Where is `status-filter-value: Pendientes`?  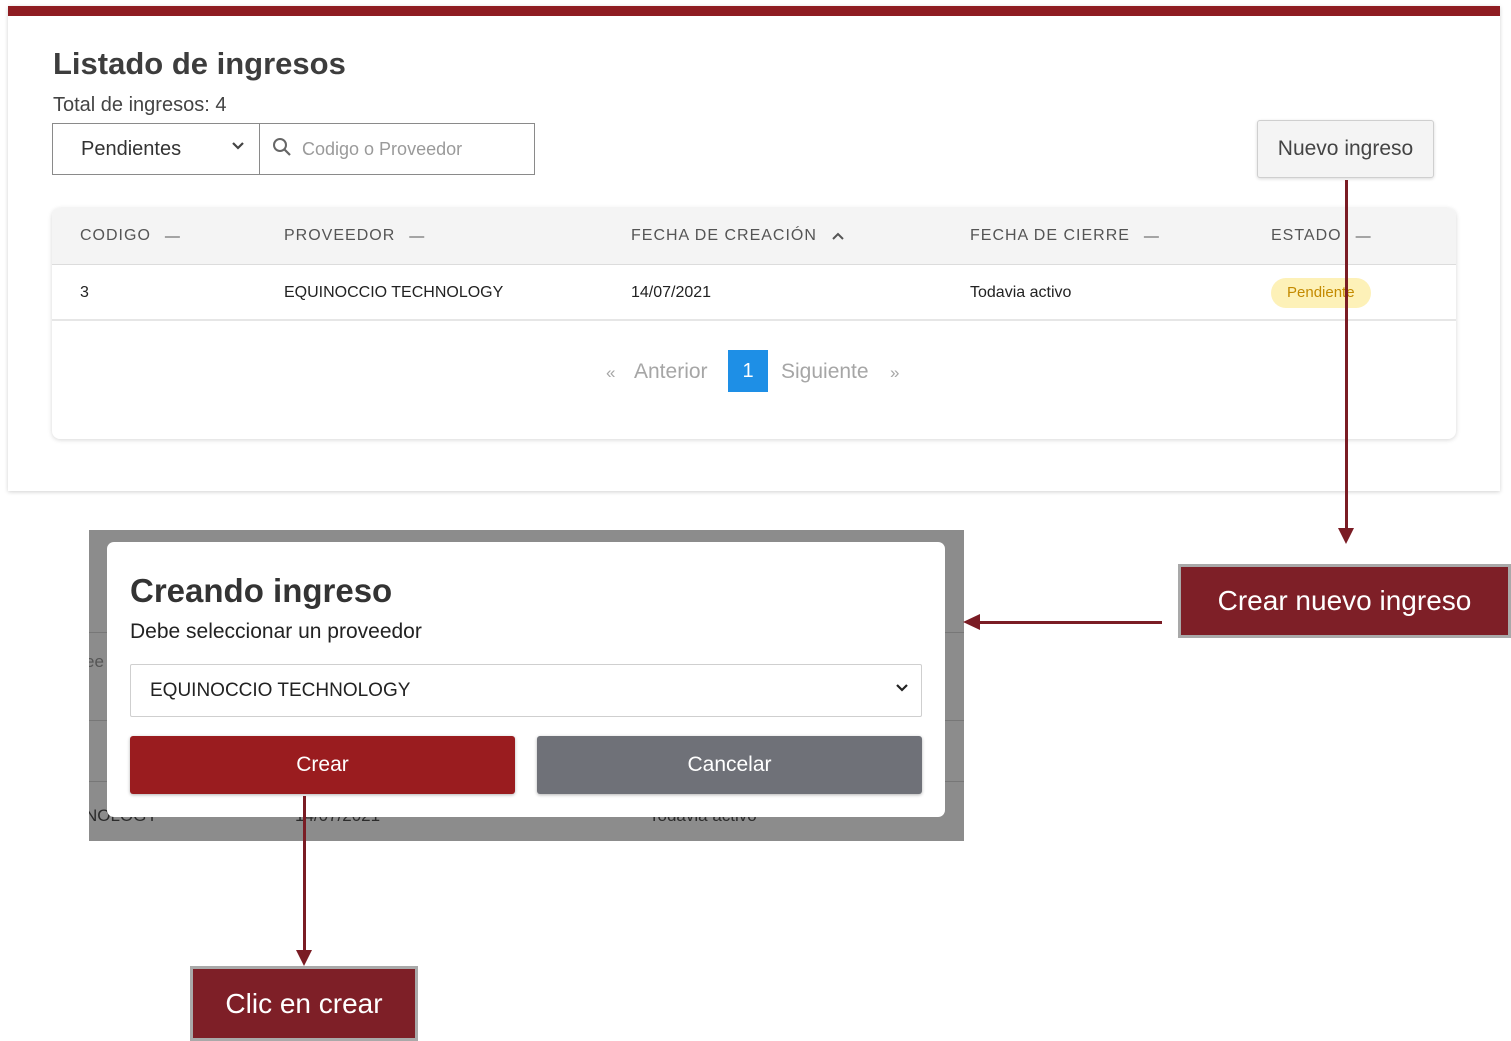
status-filter-value: Pendientes is located at coordinates (131, 148).